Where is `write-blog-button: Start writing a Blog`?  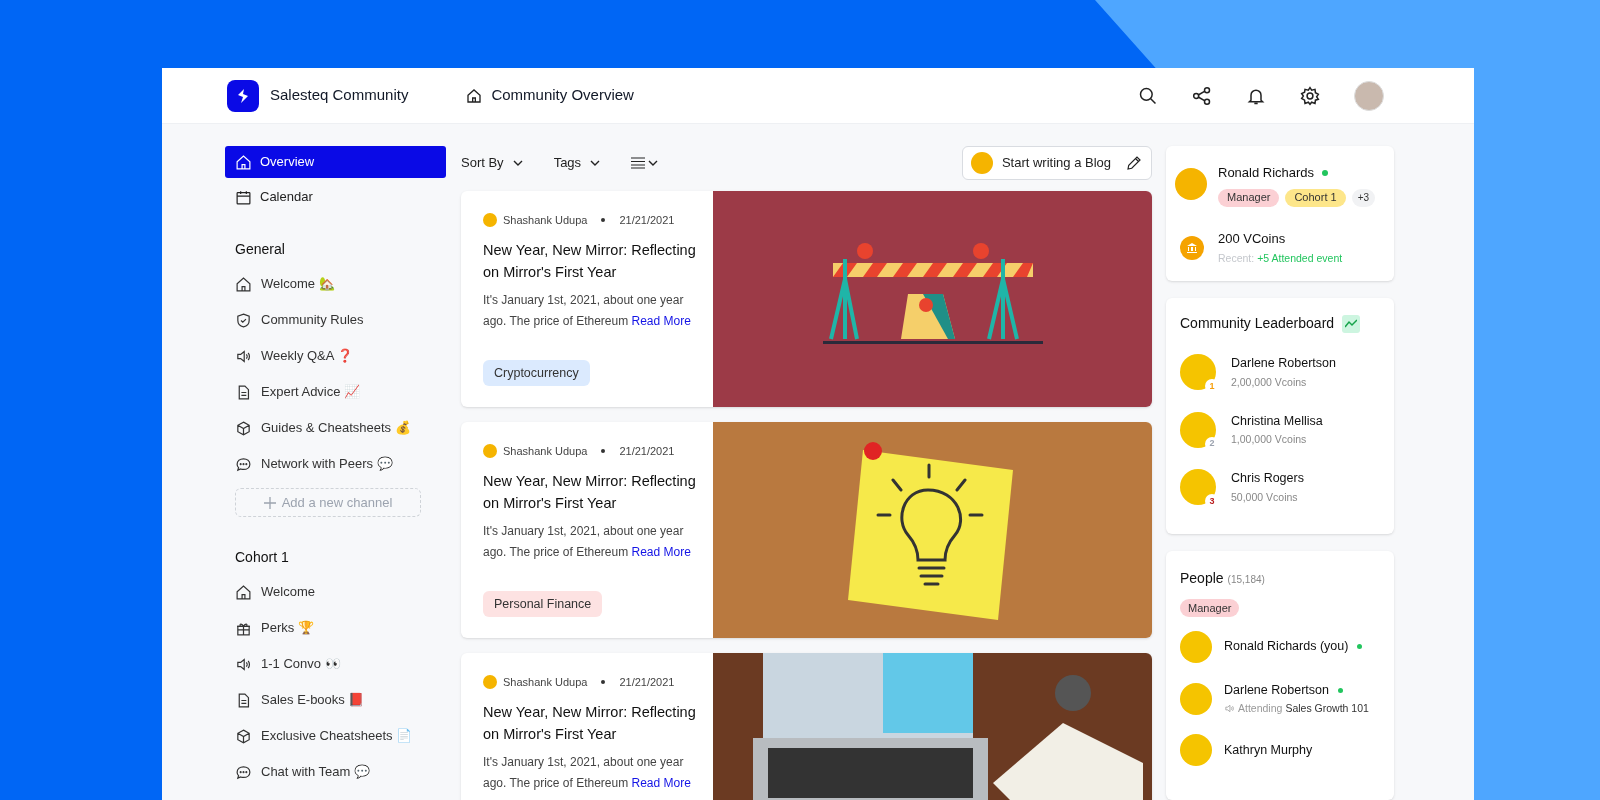
write-blog-button: Start writing a Blog is located at coordinates (1056, 163).